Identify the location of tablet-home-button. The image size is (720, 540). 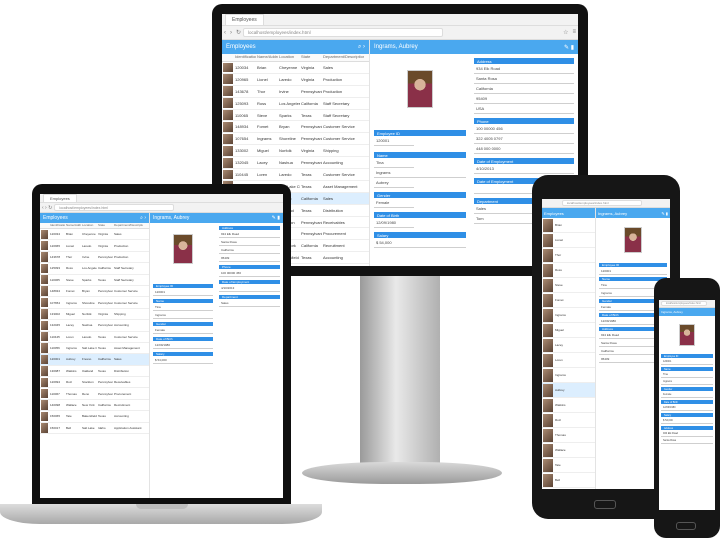
(605, 504).